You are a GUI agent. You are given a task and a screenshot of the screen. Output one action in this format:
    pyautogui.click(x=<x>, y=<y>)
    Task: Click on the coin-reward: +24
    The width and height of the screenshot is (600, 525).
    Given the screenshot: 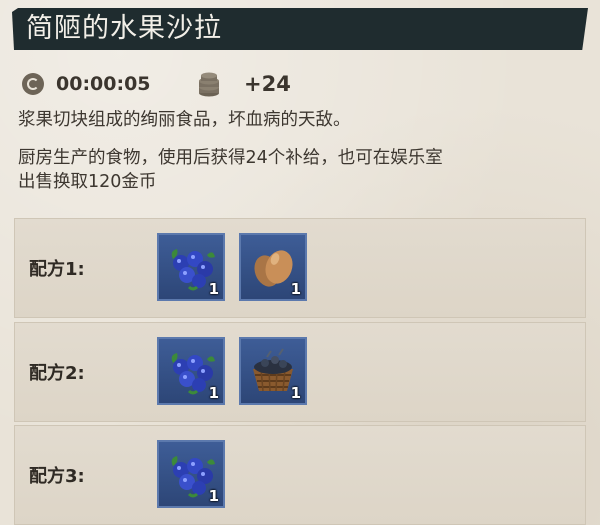 What is the action you would take?
    pyautogui.click(x=267, y=84)
    